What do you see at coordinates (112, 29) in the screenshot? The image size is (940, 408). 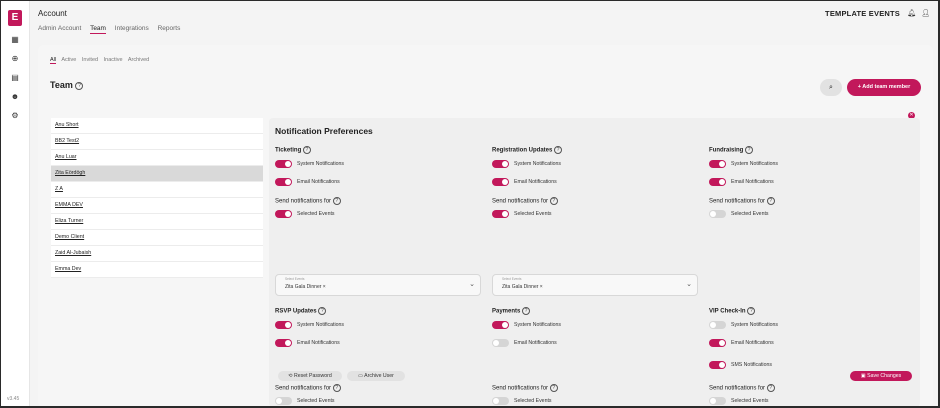 I see `account-tabs: Admin Account Team Integrations Reports` at bounding box center [112, 29].